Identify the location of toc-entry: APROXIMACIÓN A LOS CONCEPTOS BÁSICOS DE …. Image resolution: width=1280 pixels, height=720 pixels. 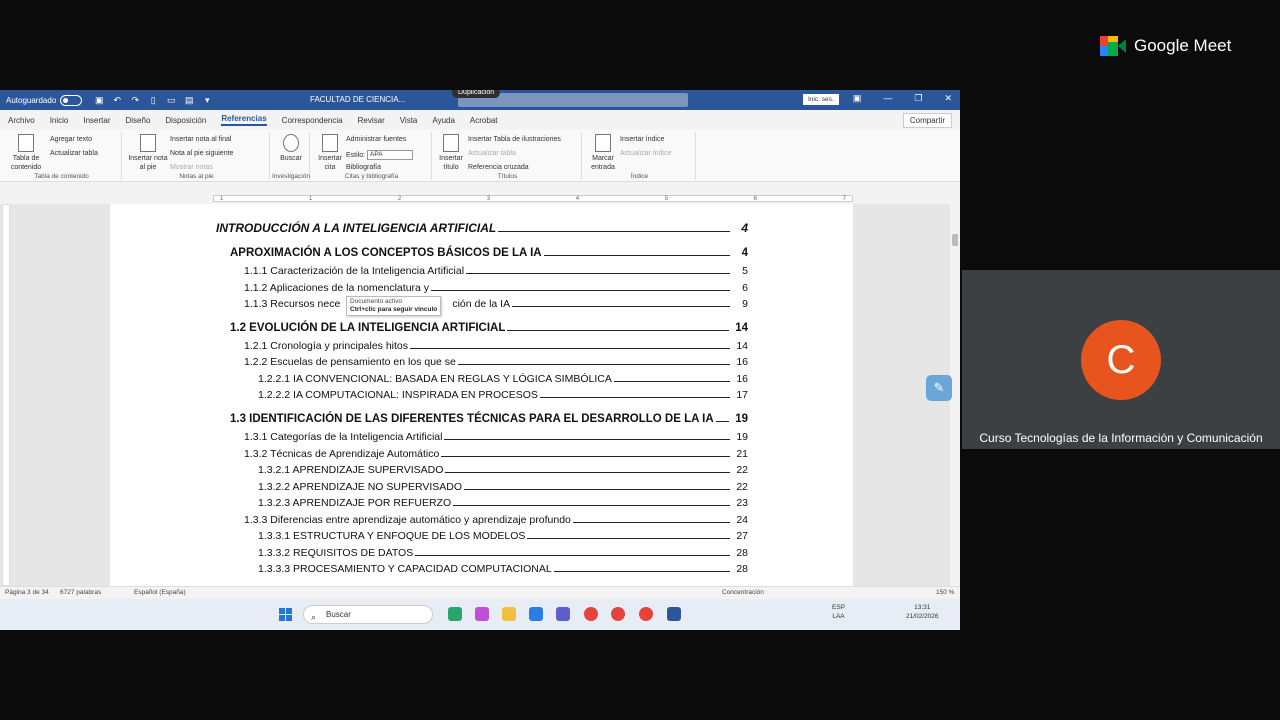
(489, 253).